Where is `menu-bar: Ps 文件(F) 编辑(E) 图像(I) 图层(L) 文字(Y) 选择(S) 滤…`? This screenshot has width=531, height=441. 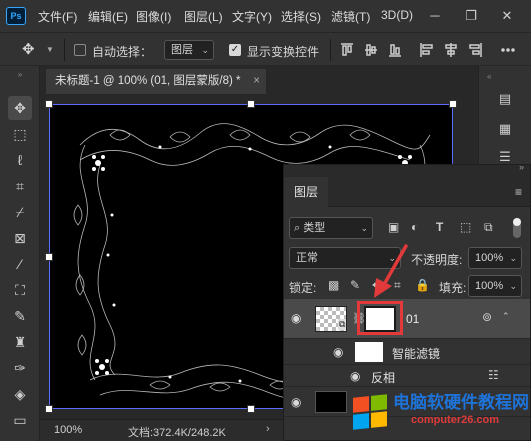
menu-bar: Ps 文件(F) 编辑(E) 图像(I) 图层(L) 文字(Y) 选择(S) 滤… is located at coordinates (265, 16).